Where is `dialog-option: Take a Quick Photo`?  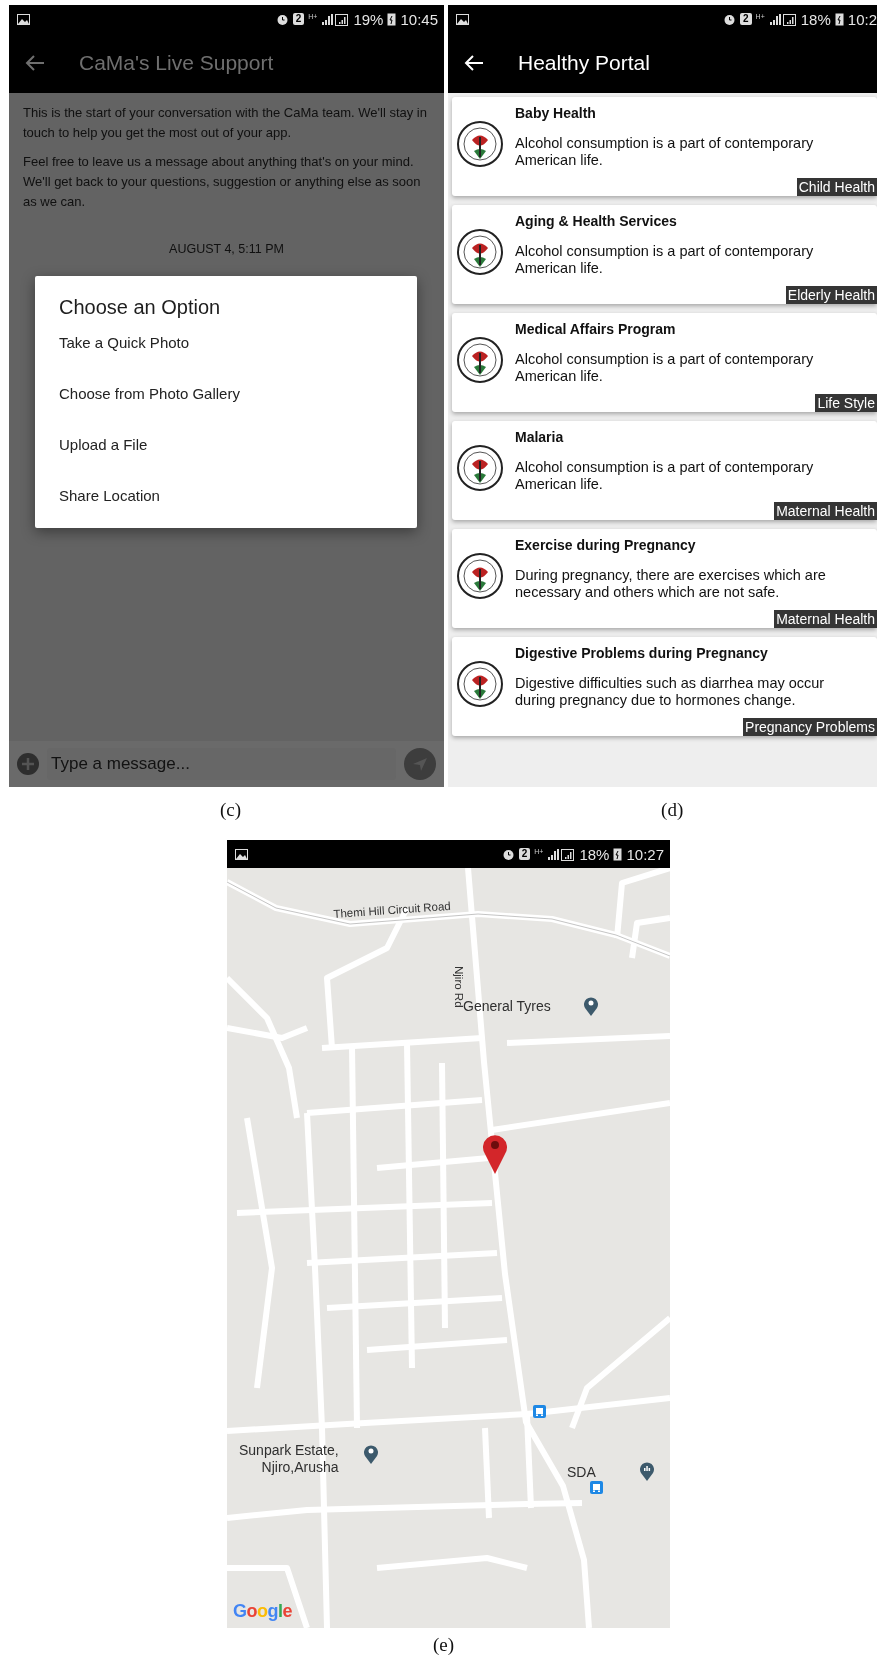 dialog-option: Take a Quick Photo is located at coordinates (226, 358).